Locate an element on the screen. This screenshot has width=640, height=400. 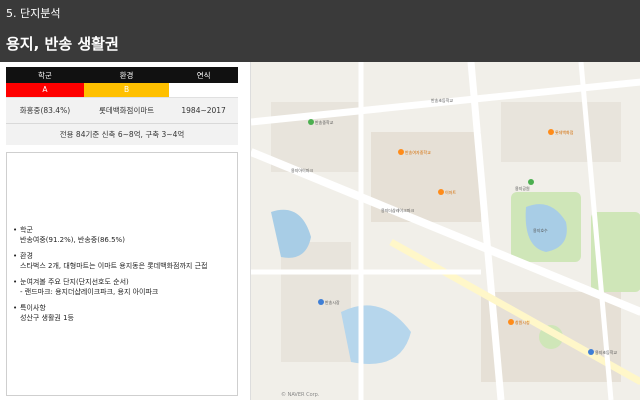
map-block is located at coordinates (316, 302).